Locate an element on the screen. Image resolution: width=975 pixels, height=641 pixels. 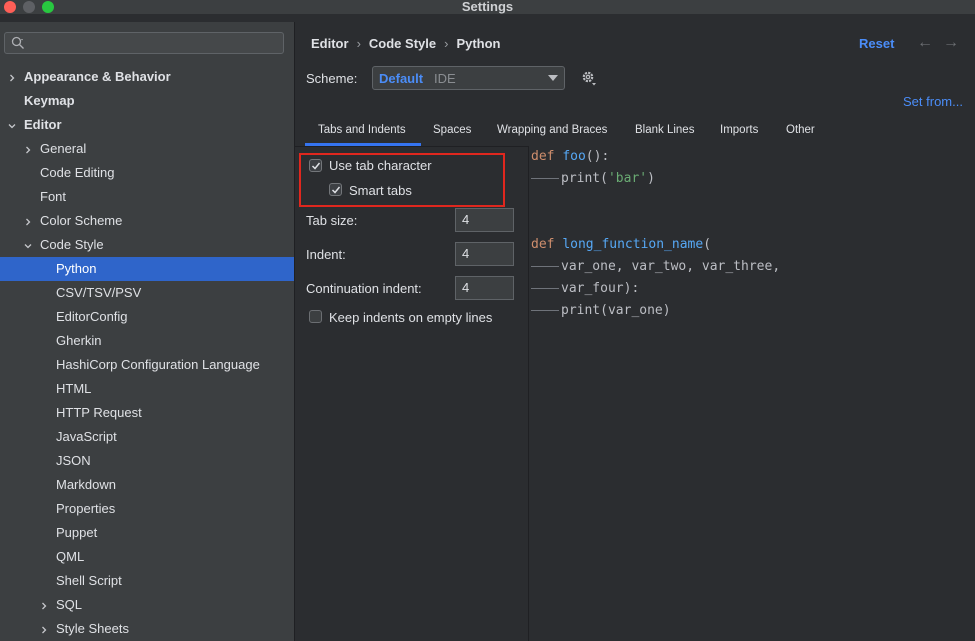
settings-search-input is located at coordinates (144, 43).